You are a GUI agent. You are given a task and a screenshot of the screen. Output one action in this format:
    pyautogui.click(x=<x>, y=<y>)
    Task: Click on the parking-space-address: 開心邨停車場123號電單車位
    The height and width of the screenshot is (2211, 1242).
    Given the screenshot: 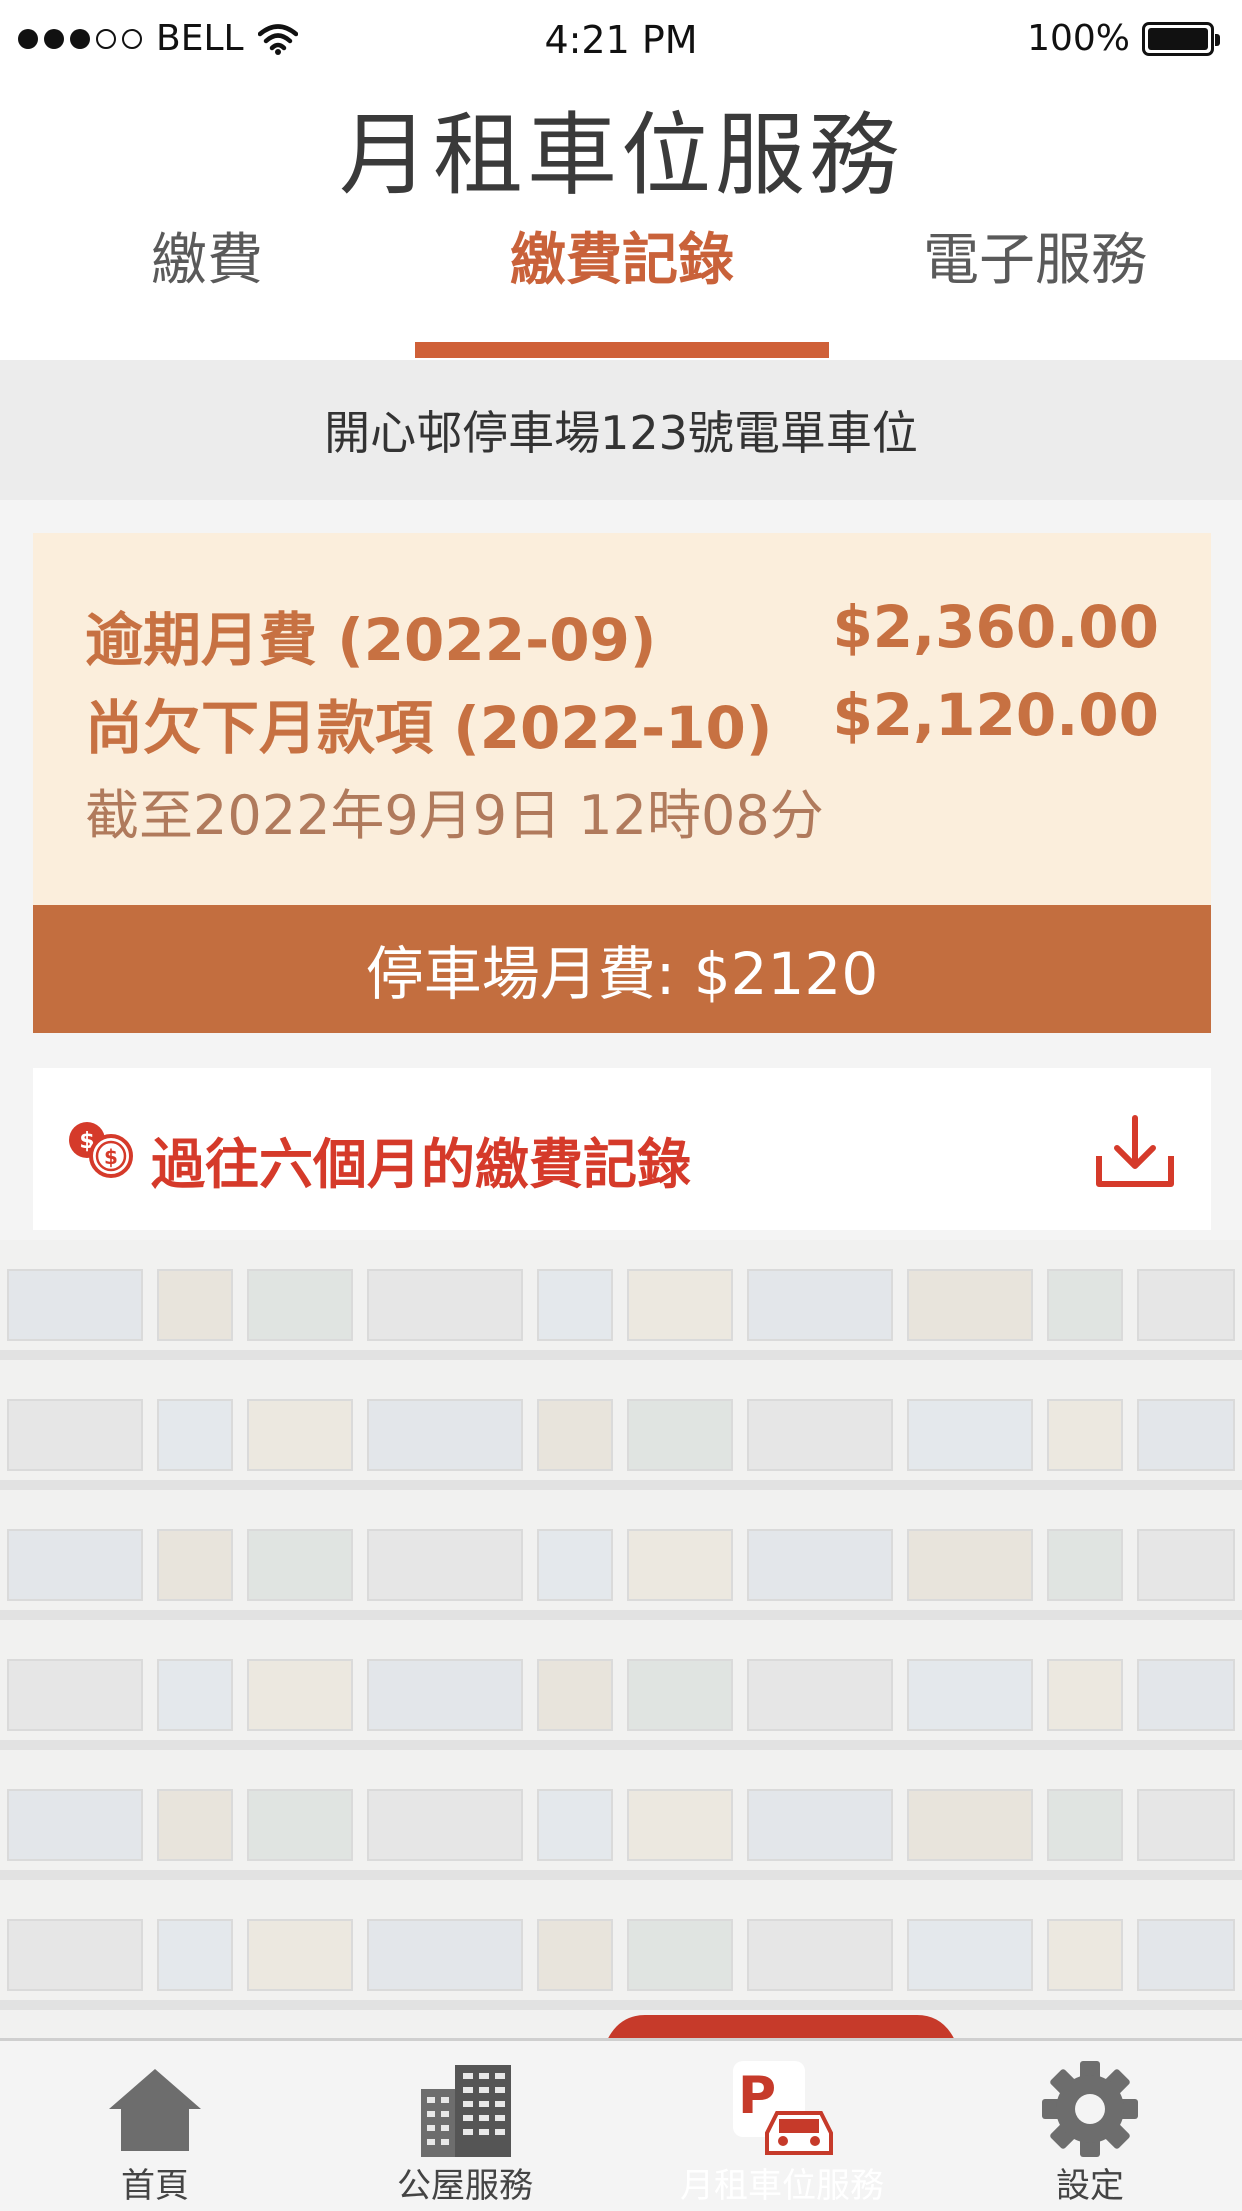 What is the action you would take?
    pyautogui.click(x=621, y=430)
    